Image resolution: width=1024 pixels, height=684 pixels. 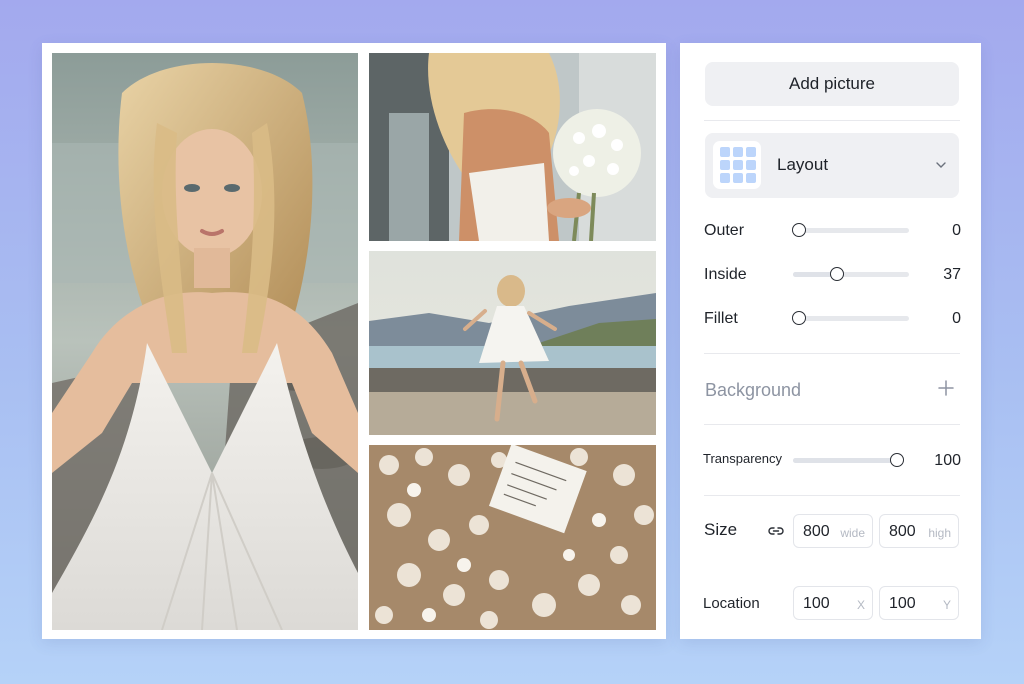 What do you see at coordinates (737, 165) in the screenshot?
I see `grid-icon` at bounding box center [737, 165].